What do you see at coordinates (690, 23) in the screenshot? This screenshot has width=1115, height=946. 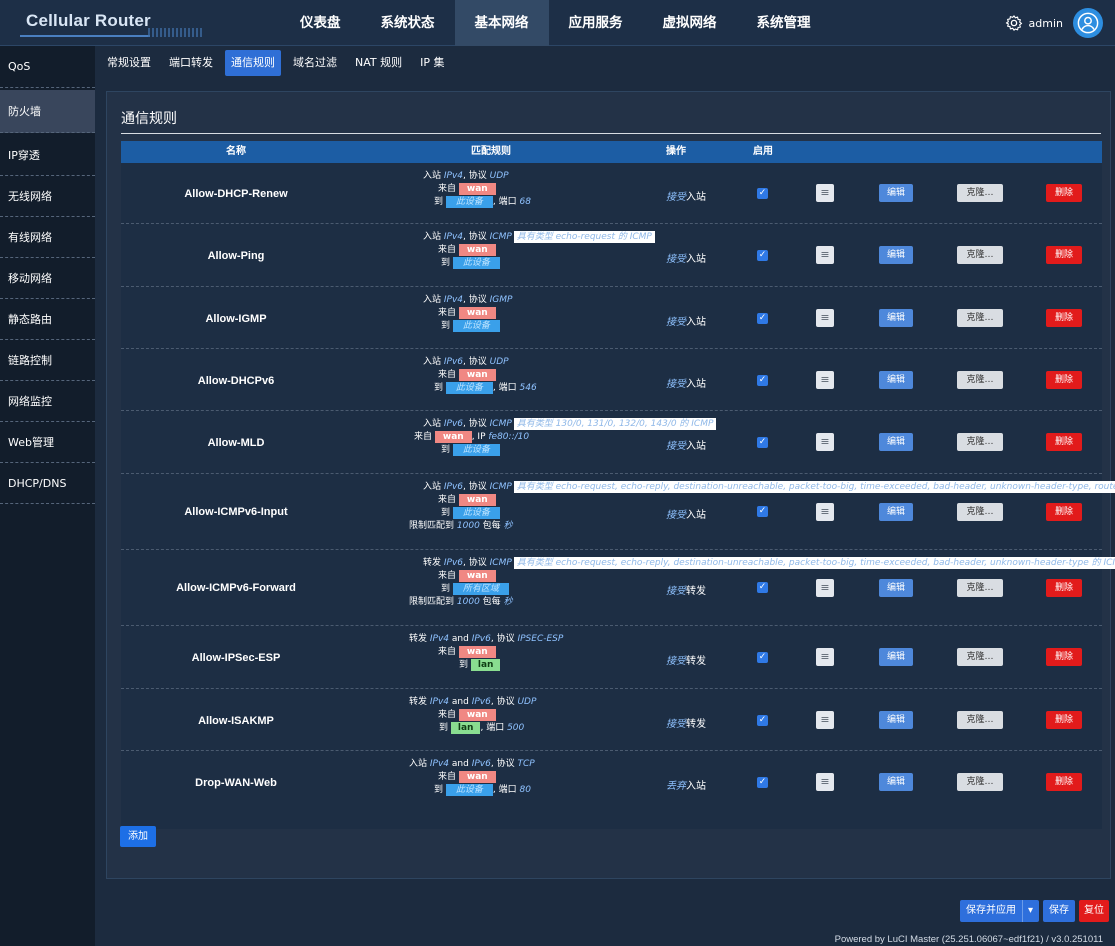 I see `nav-virtual-network: 虚拟网络` at bounding box center [690, 23].